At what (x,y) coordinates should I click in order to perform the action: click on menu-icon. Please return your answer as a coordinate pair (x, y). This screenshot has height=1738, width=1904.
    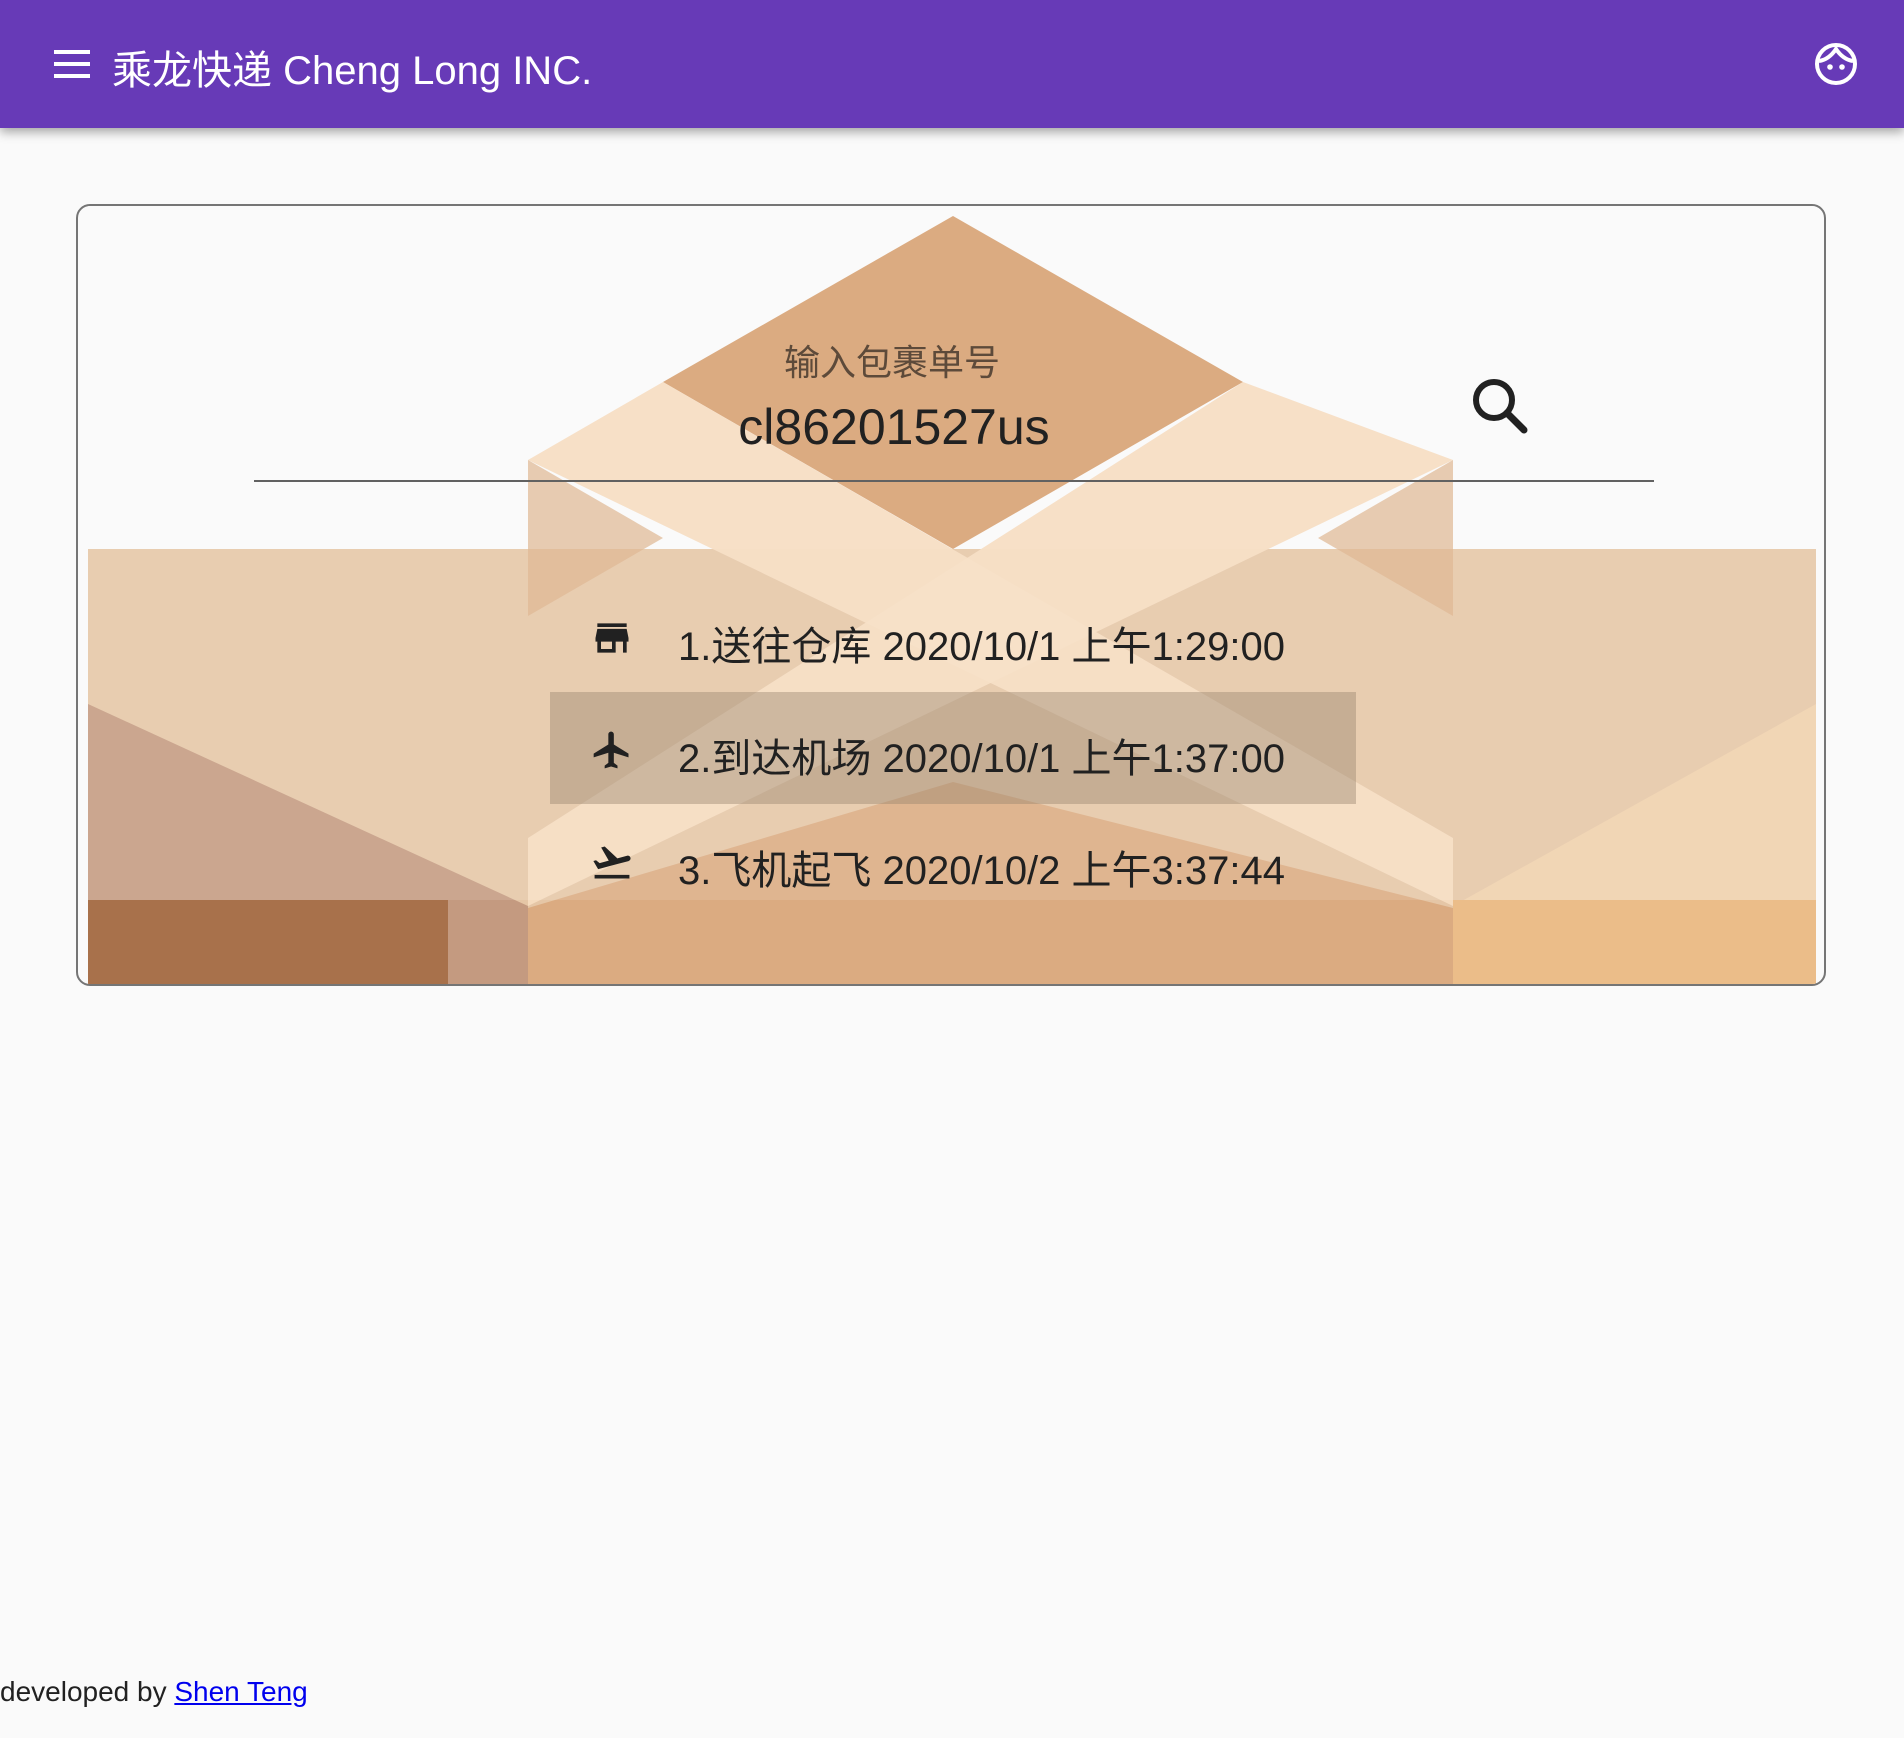
    Looking at the image, I should click on (72, 64).